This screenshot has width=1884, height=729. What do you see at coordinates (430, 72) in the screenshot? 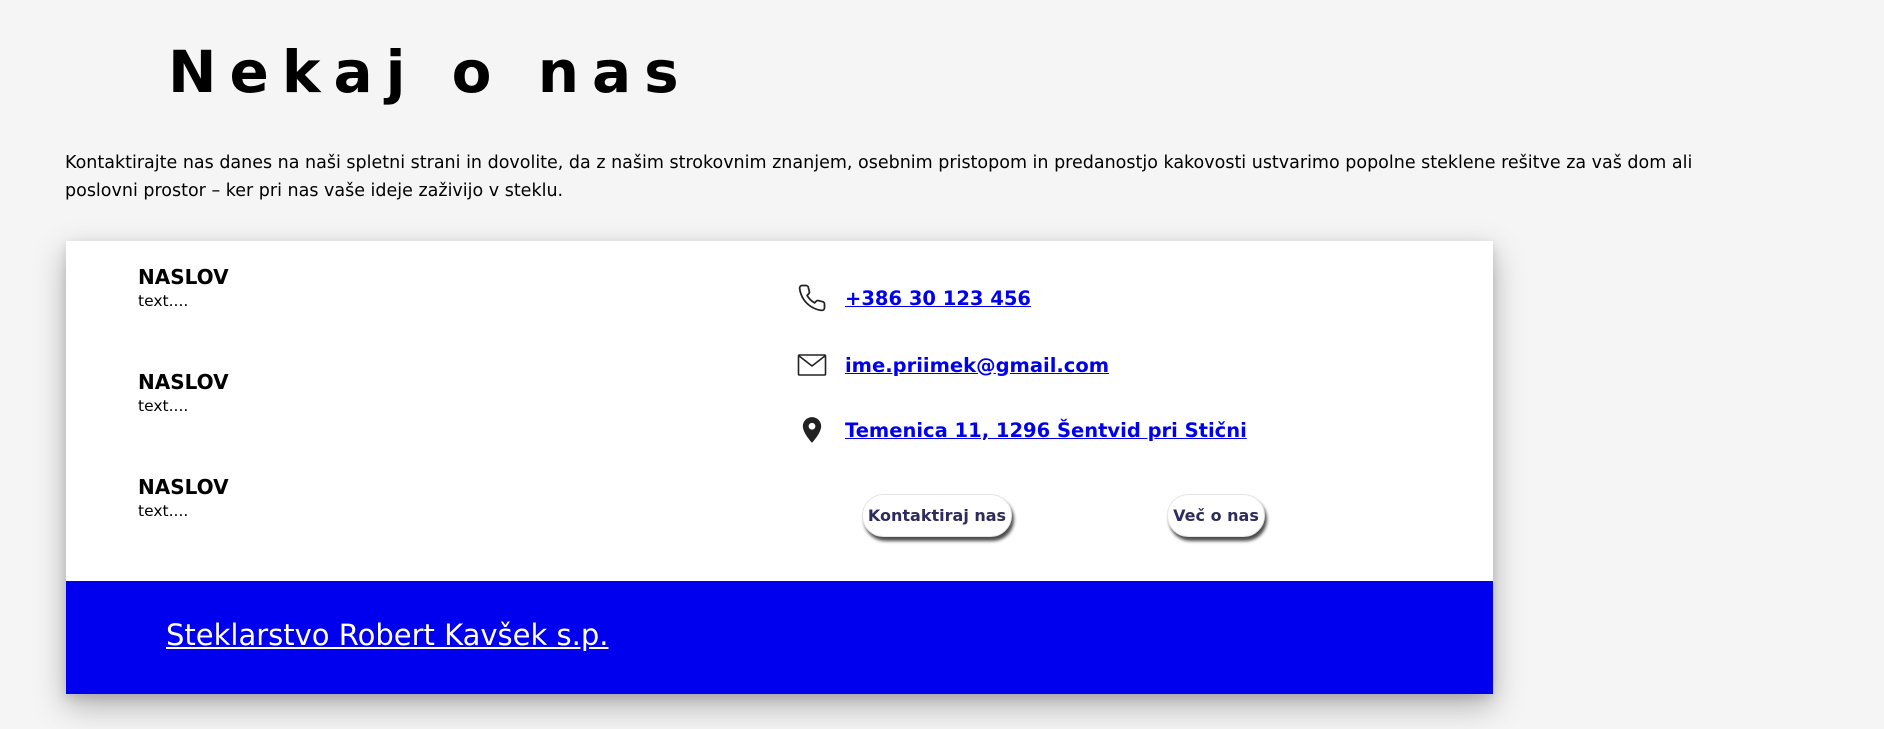
I see `page-title: Nekaj o nas` at bounding box center [430, 72].